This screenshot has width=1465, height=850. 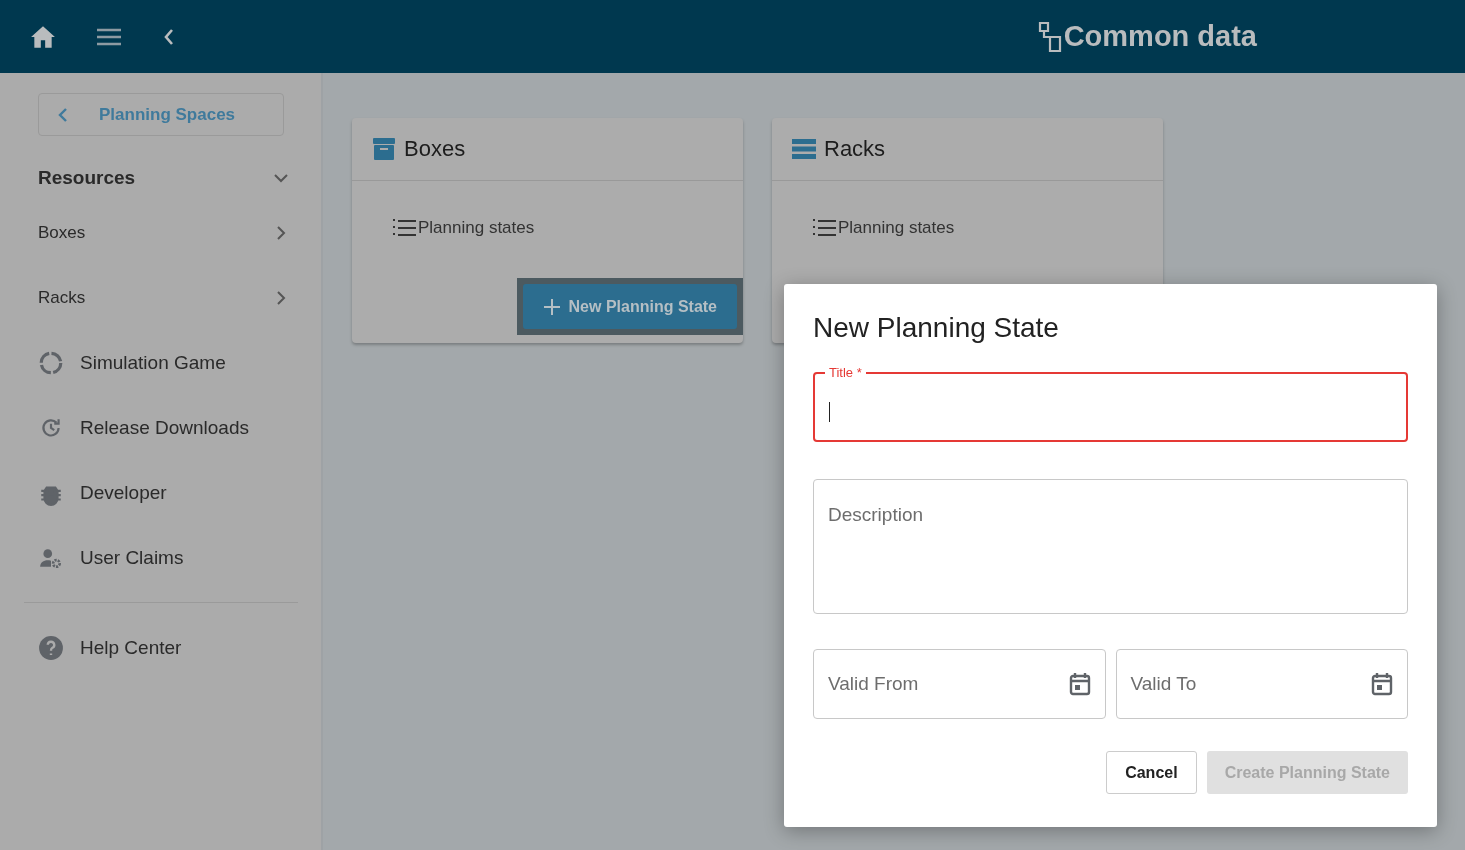 I want to click on nav-item: Help Center, so click(x=163, y=647).